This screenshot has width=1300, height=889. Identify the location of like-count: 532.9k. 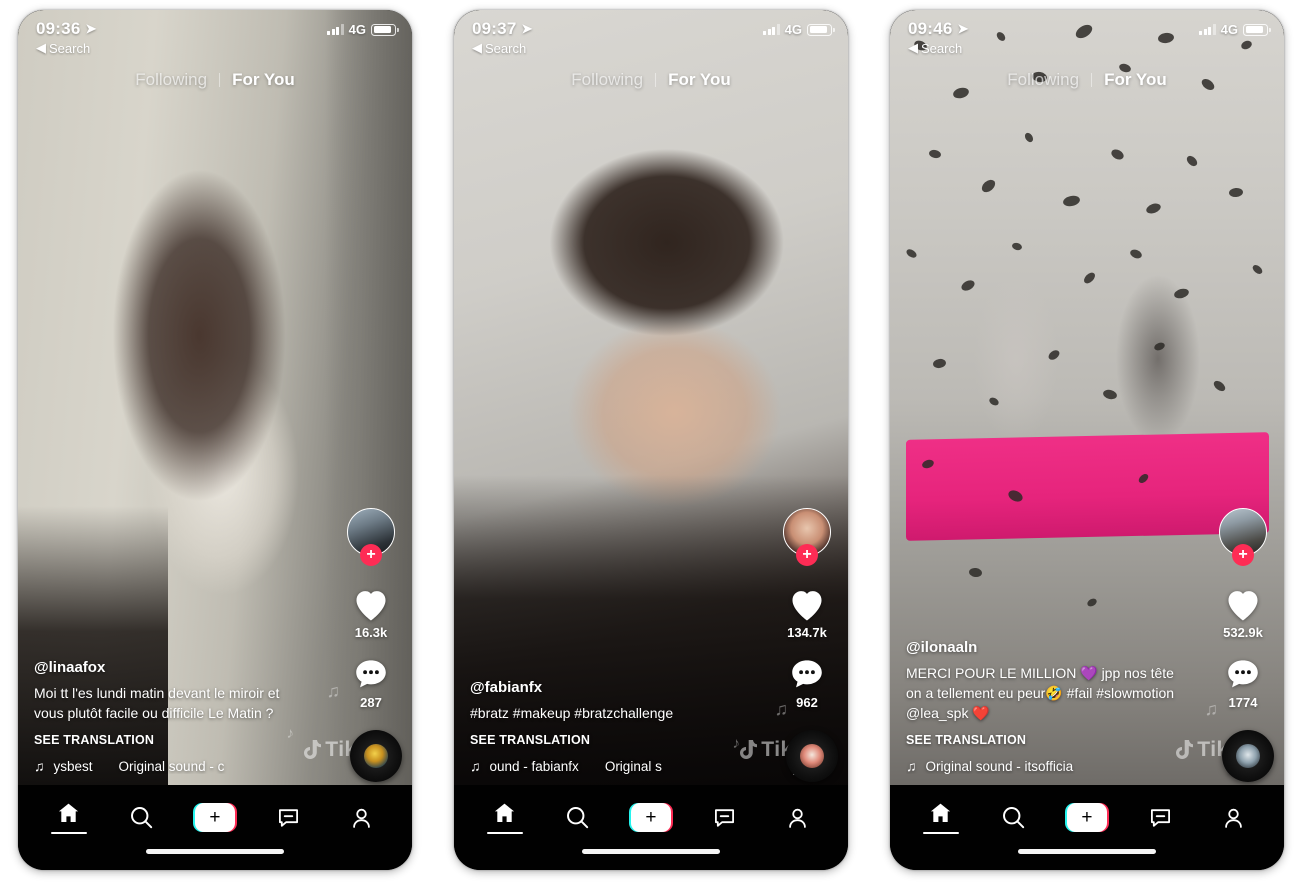
(1243, 632).